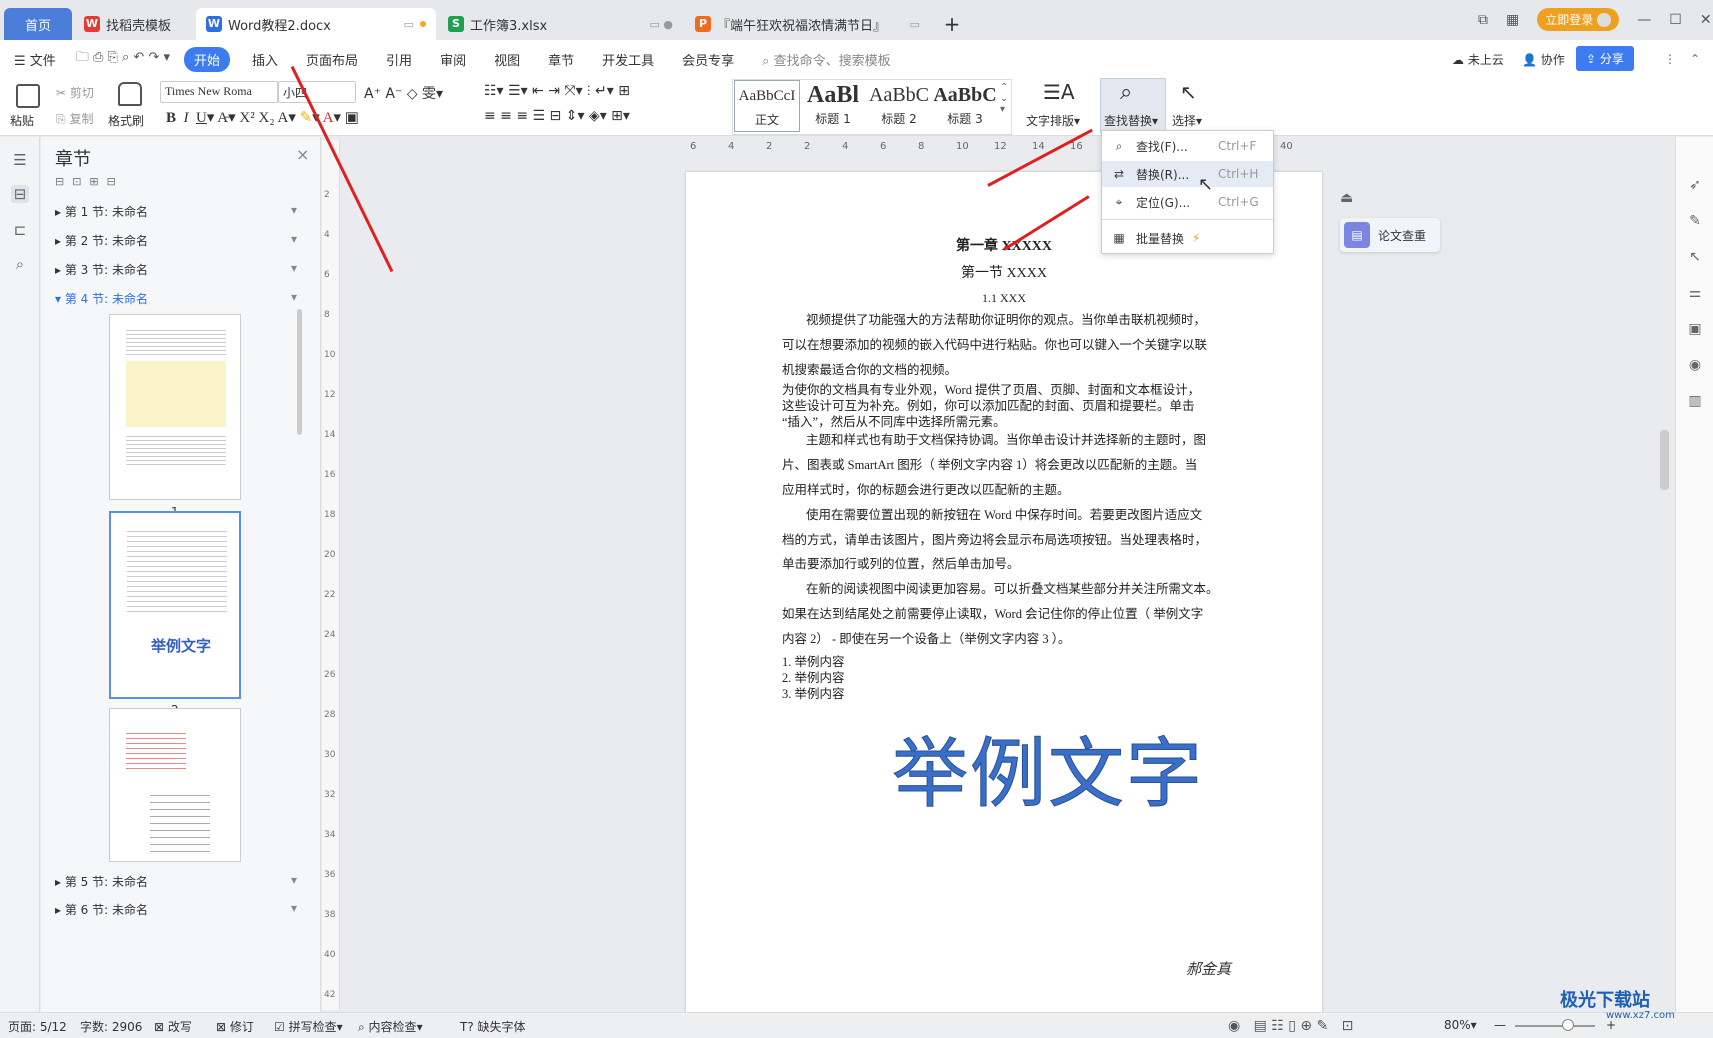 The height and width of the screenshot is (1038, 1713). I want to click on replace-icon: ⇄, so click(1119, 174).